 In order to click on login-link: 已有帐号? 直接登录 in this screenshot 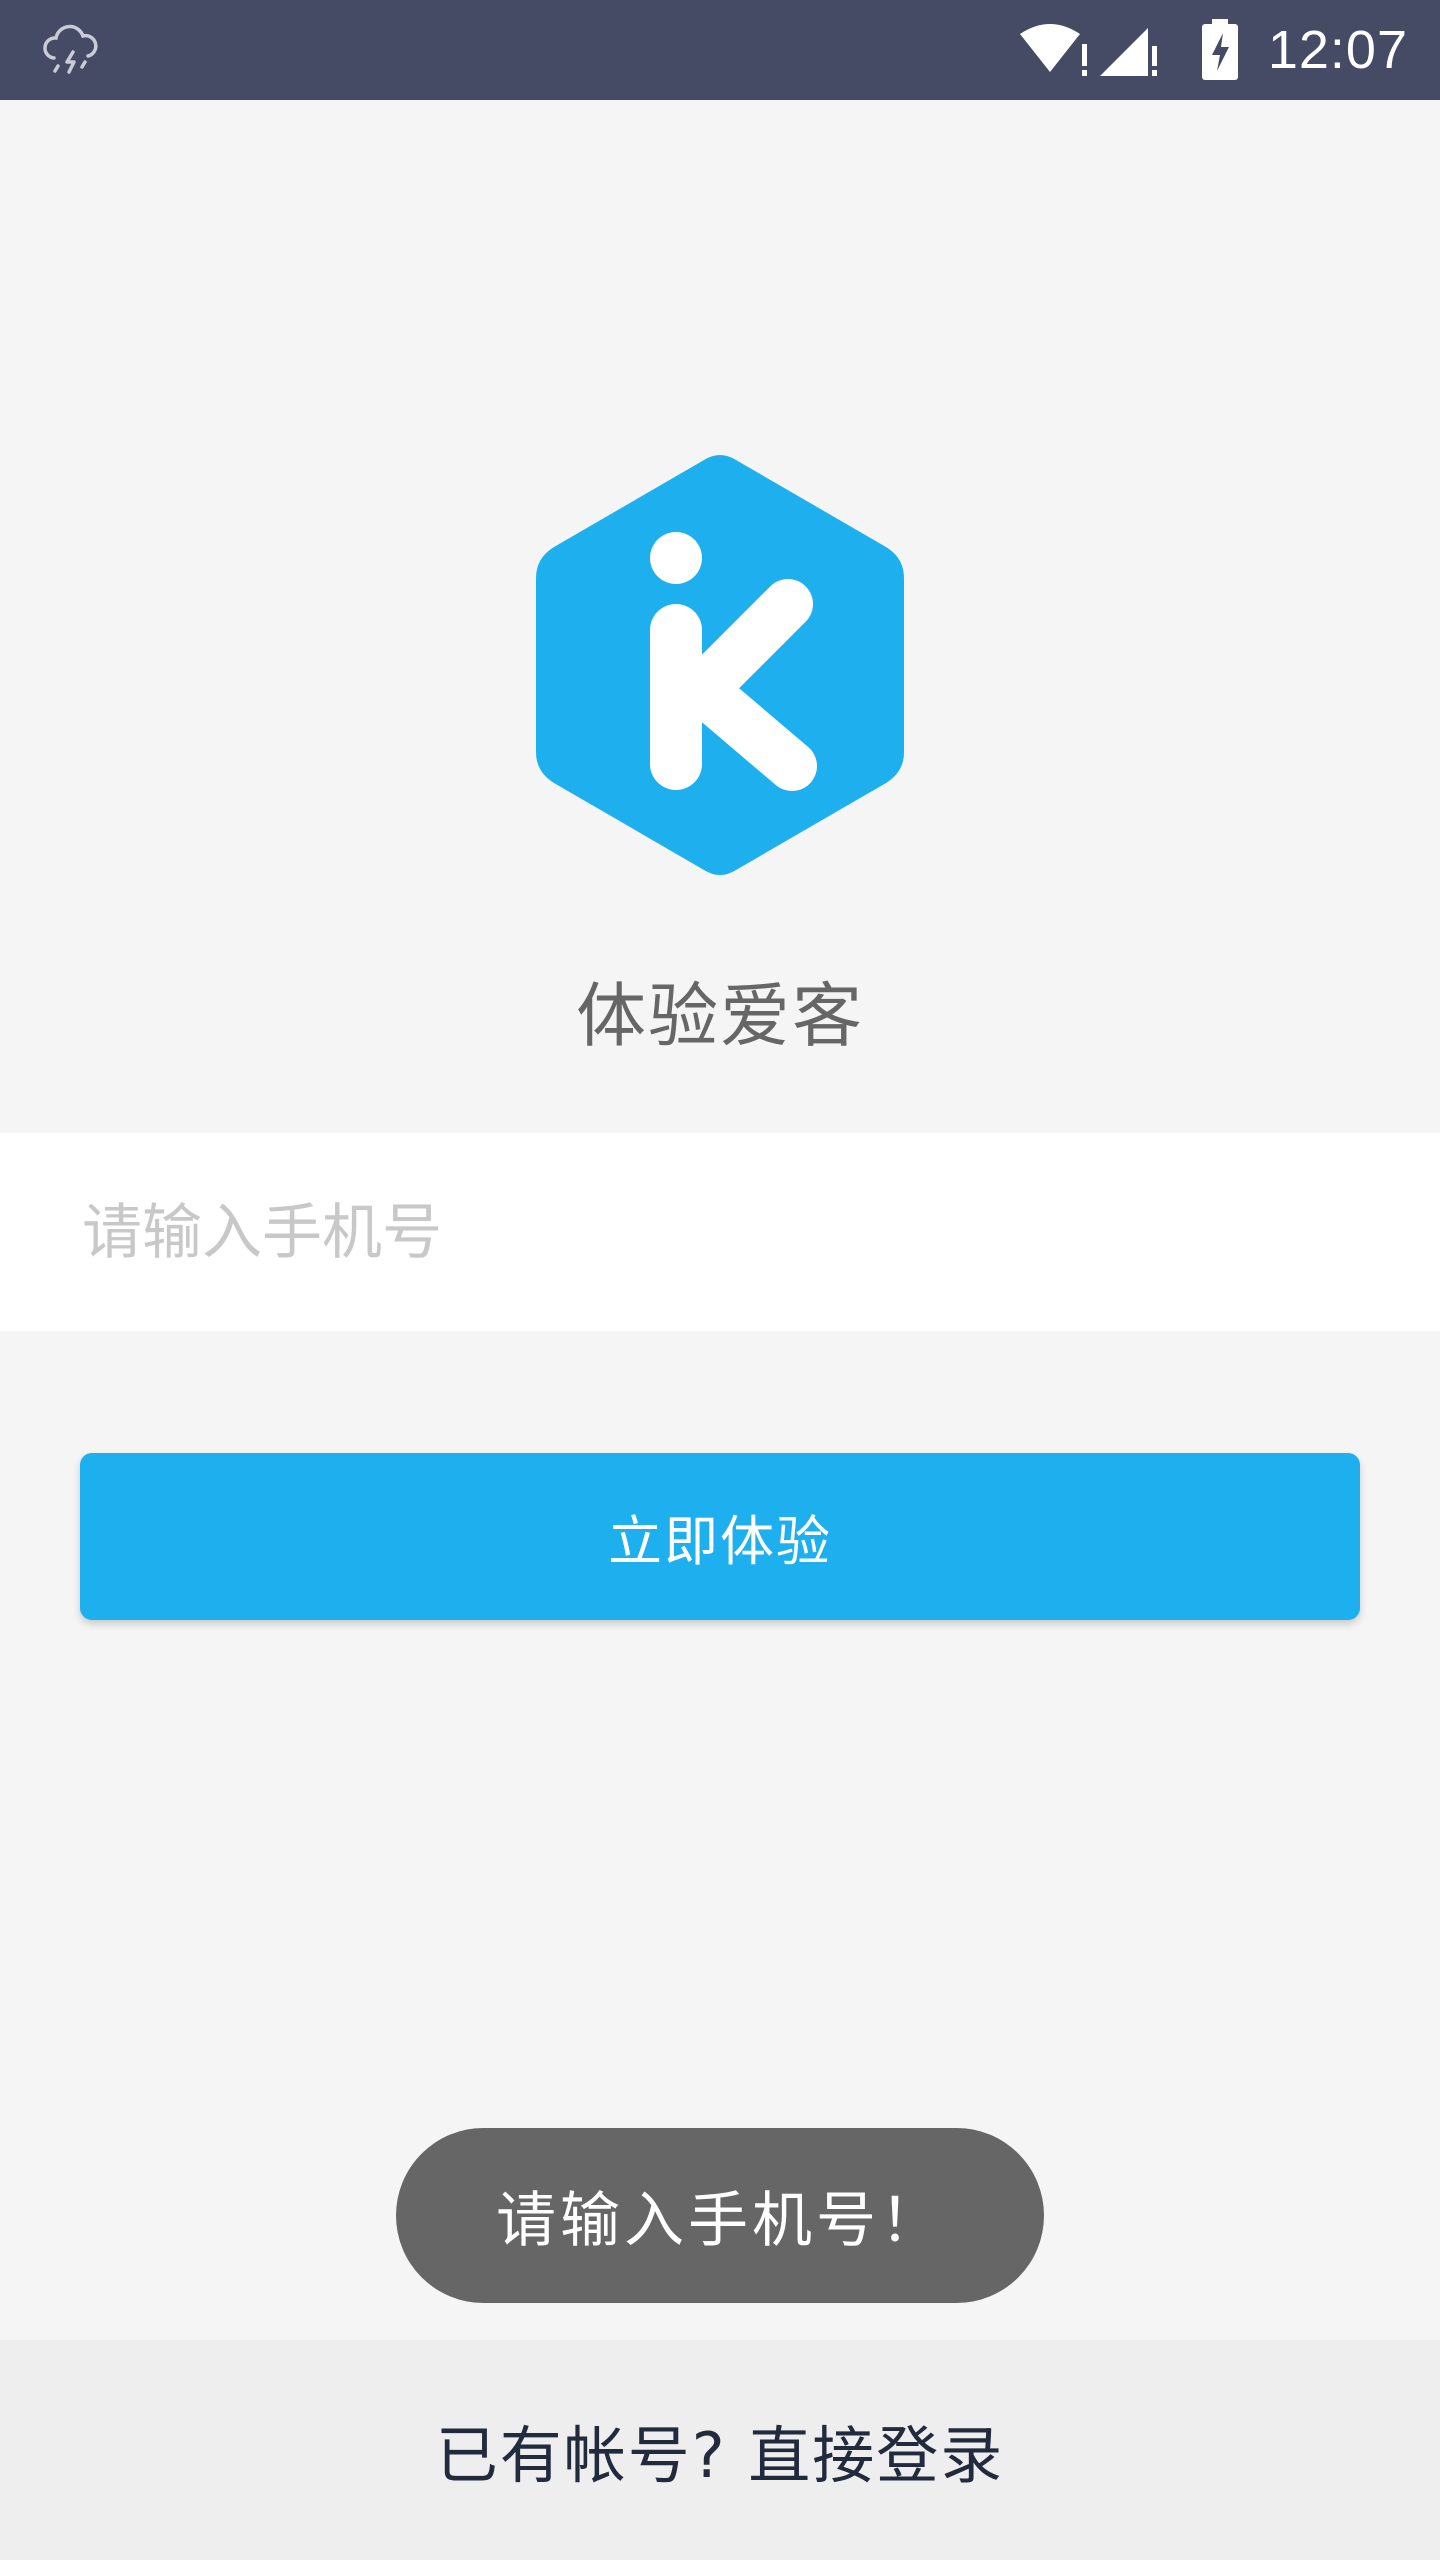, I will do `click(720, 2450)`.